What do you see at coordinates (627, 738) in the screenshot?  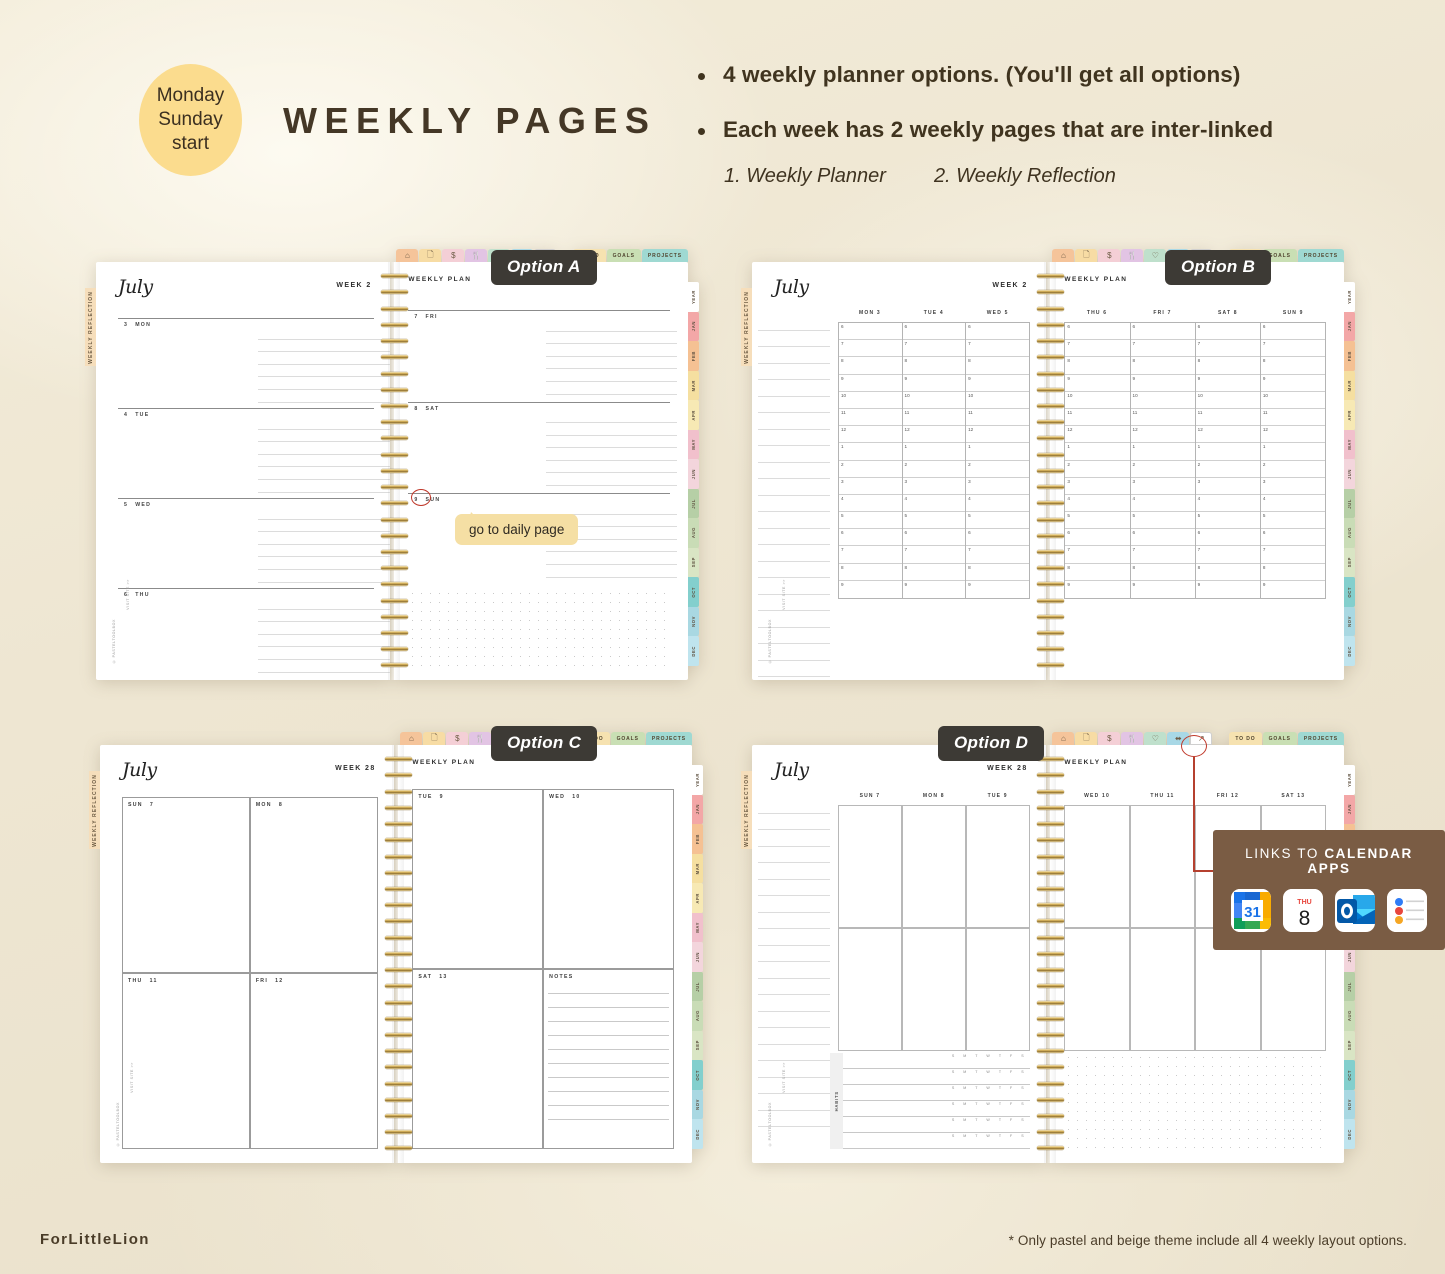 I see `toolbar-tab-goals: GOALS` at bounding box center [627, 738].